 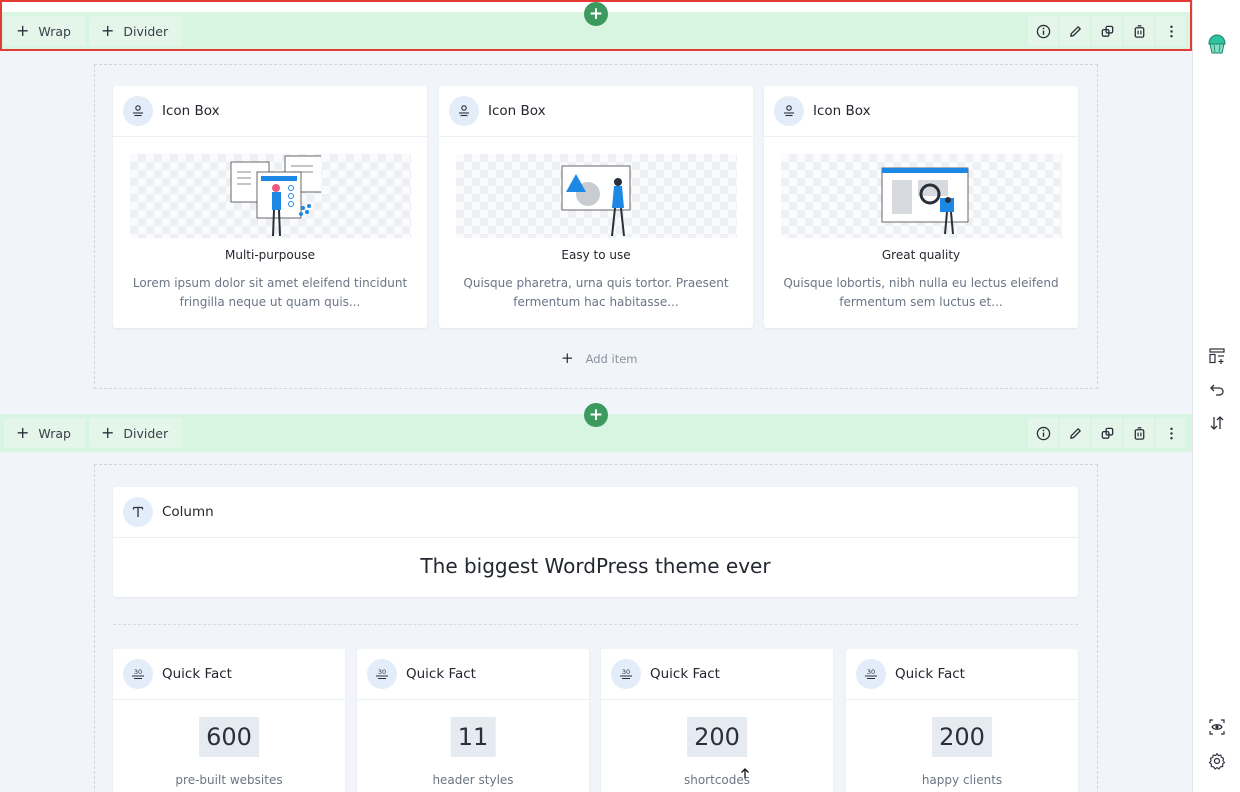 I want to click on preview-eye-icon, so click(x=1217, y=727).